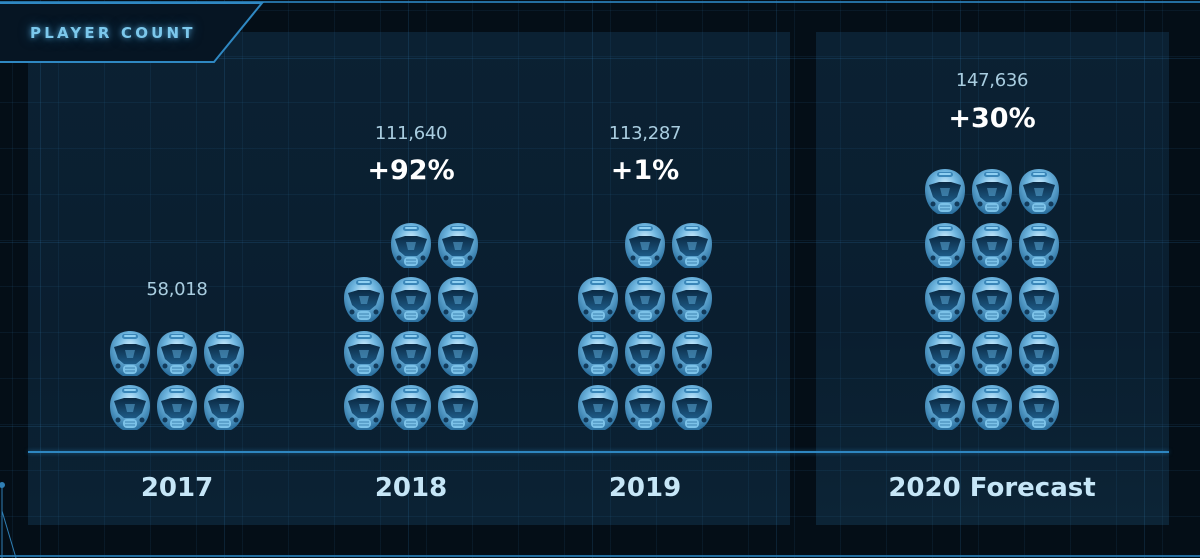 This screenshot has width=1200, height=558. What do you see at coordinates (411, 133) in the screenshot?
I see `value-label: 111,640` at bounding box center [411, 133].